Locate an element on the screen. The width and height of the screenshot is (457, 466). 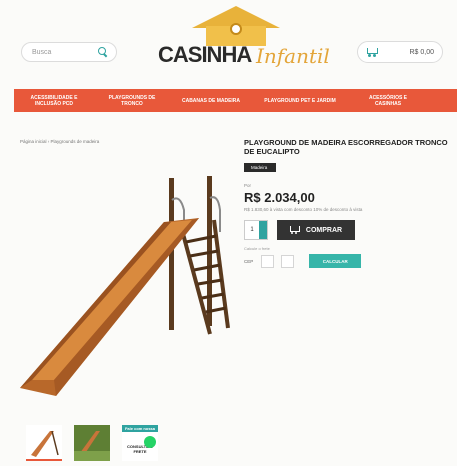
slide-surface is located at coordinates (112, 300).